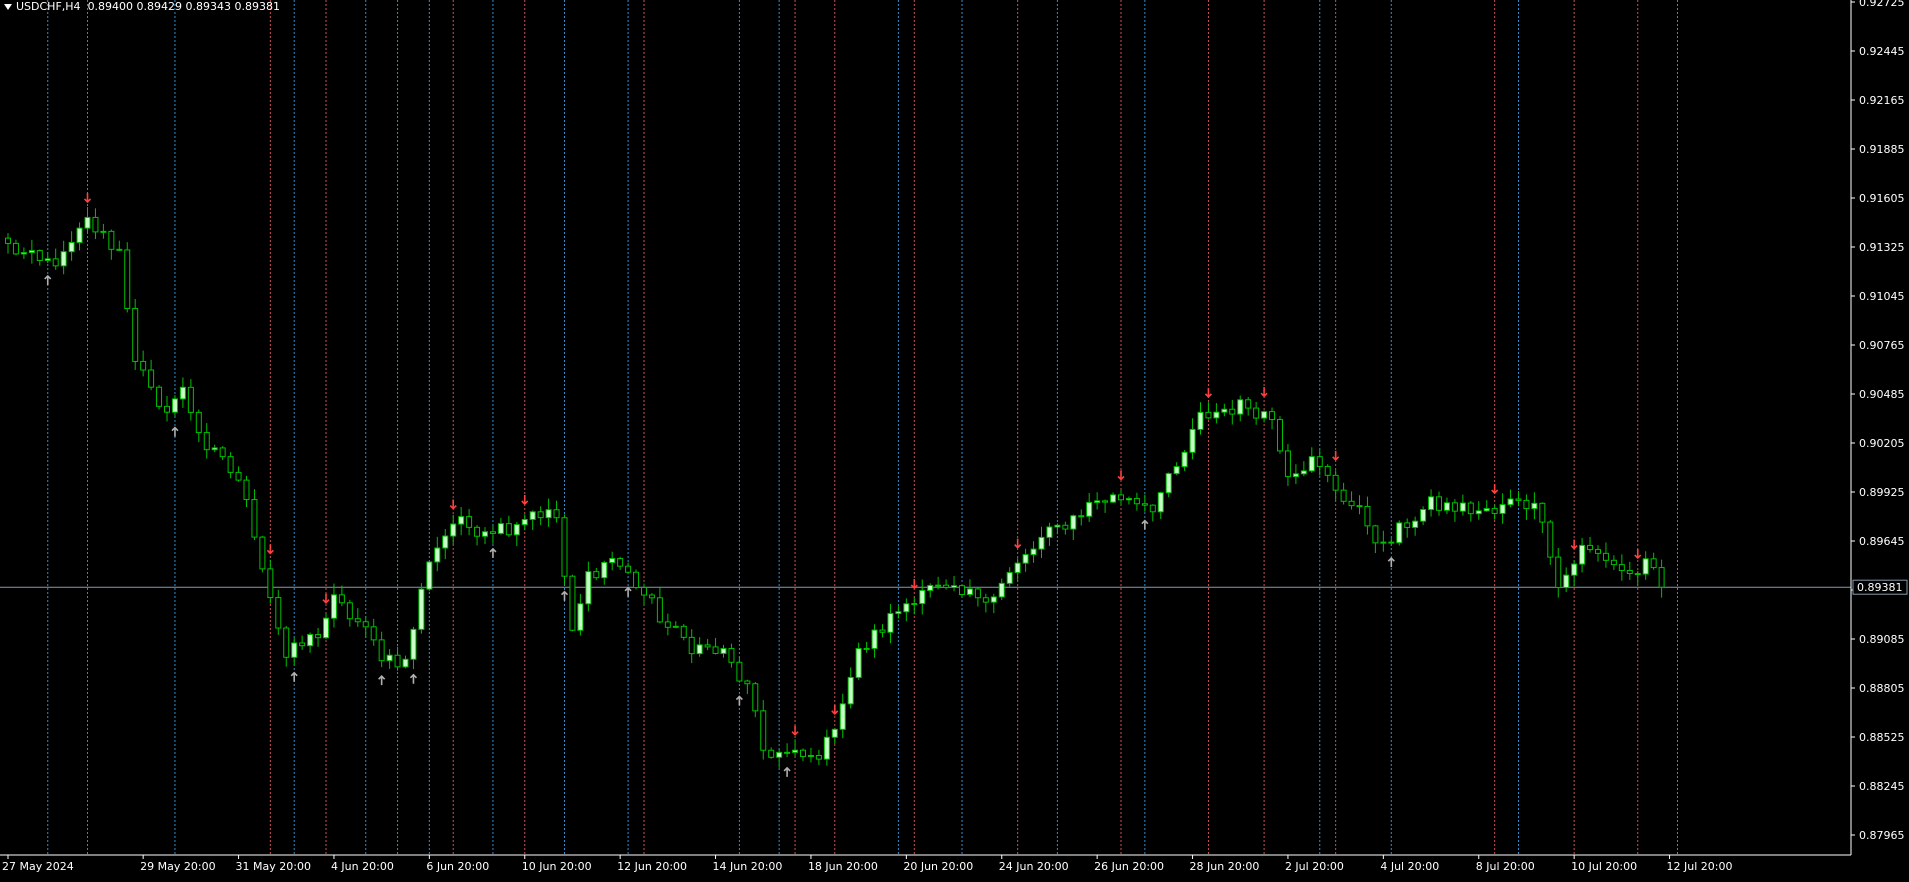 This screenshot has width=1909, height=882. I want to click on price-tick-label: 0.88245, so click(1882, 786).